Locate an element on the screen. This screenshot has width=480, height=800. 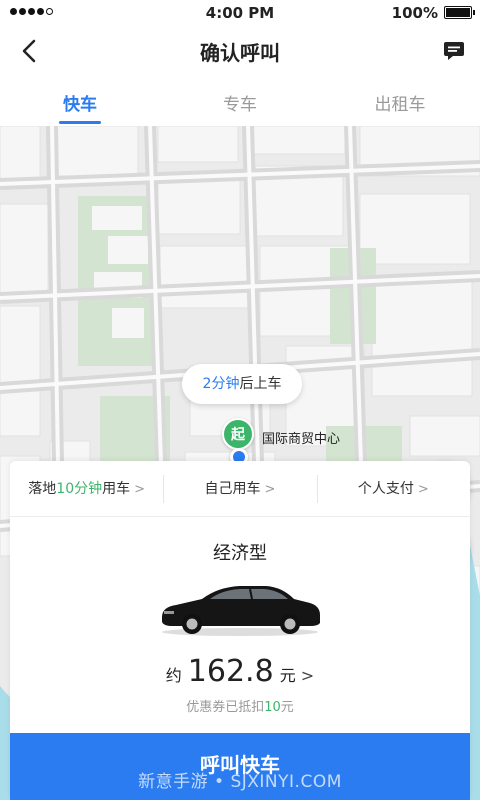
schedule-option: 落地10分钟用车 > is located at coordinates (86, 488).